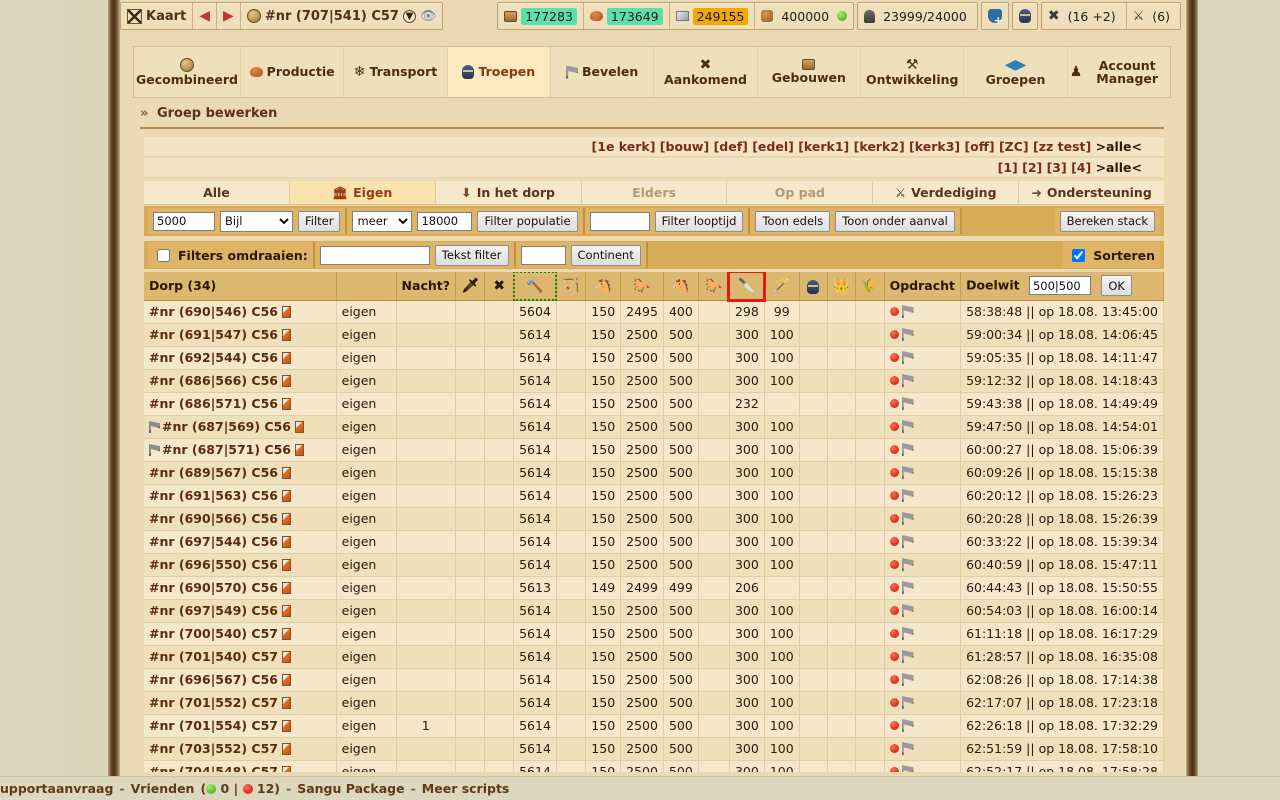  What do you see at coordinates (466, 788) in the screenshot?
I see `more-scripts-link: Meer scripts` at bounding box center [466, 788].